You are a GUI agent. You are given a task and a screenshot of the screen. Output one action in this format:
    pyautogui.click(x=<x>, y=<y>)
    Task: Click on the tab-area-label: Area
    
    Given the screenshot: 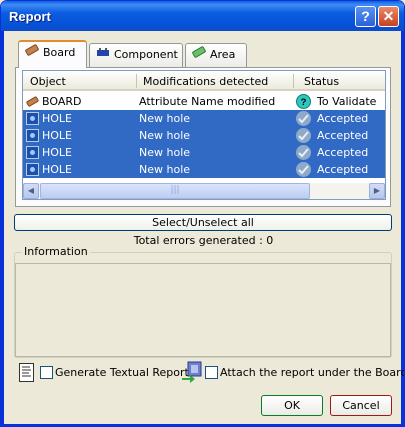 What is the action you would take?
    pyautogui.click(x=223, y=54)
    